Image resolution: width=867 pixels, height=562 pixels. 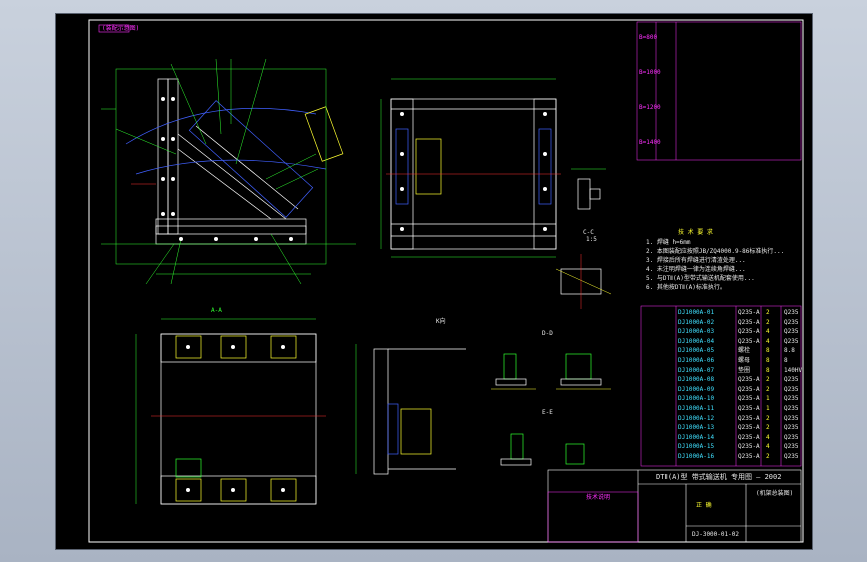 I want to click on spec-group-3: B=1200, so click(x=650, y=107).